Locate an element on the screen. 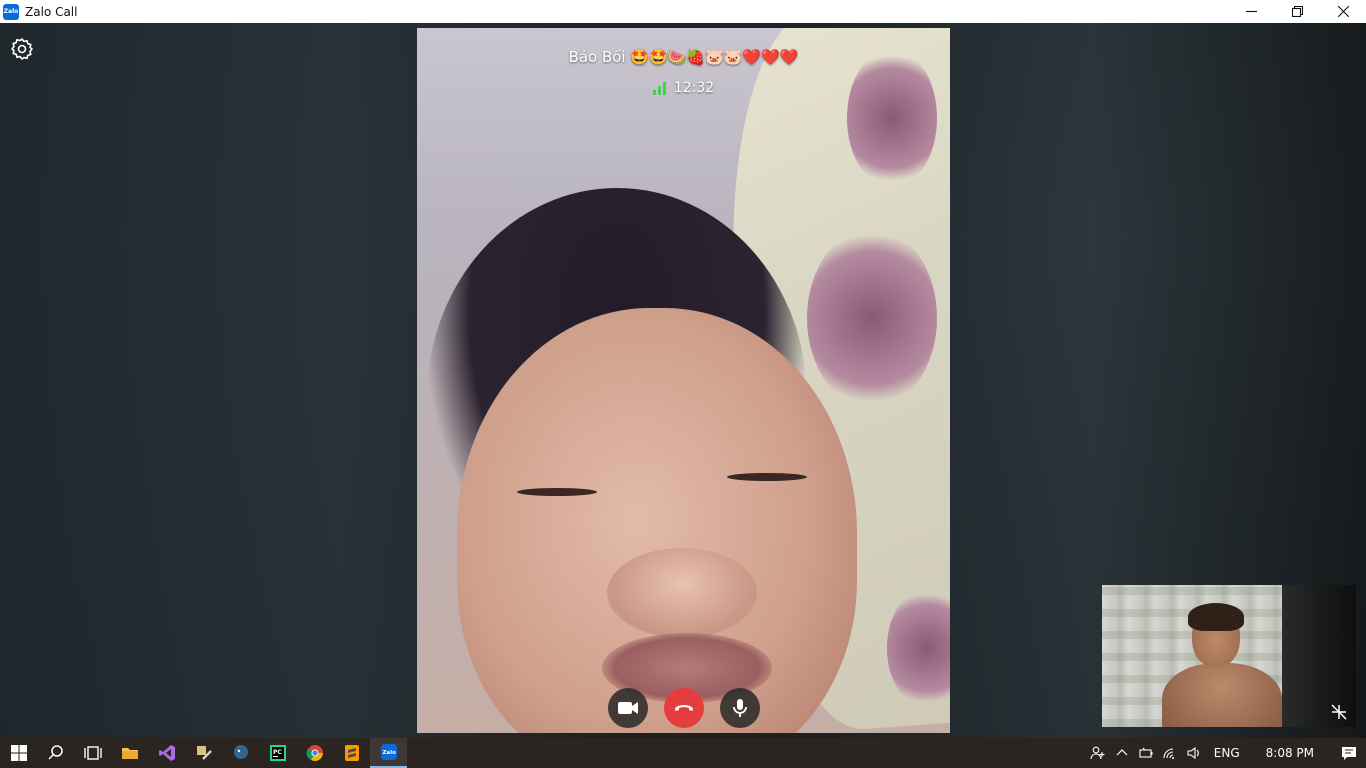  window-title: Zalo Call is located at coordinates (51, 11).